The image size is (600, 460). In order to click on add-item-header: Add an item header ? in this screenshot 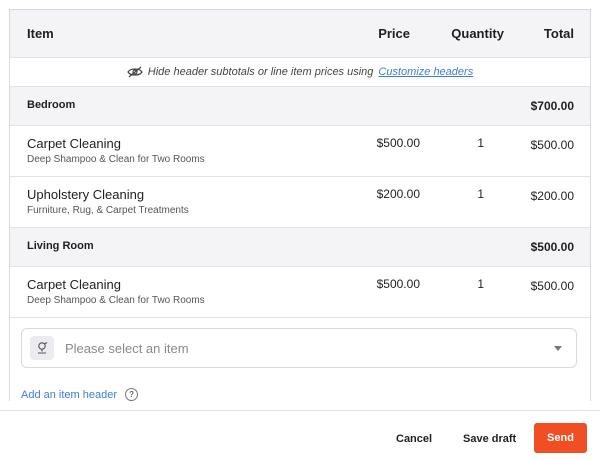, I will do `click(80, 394)`.